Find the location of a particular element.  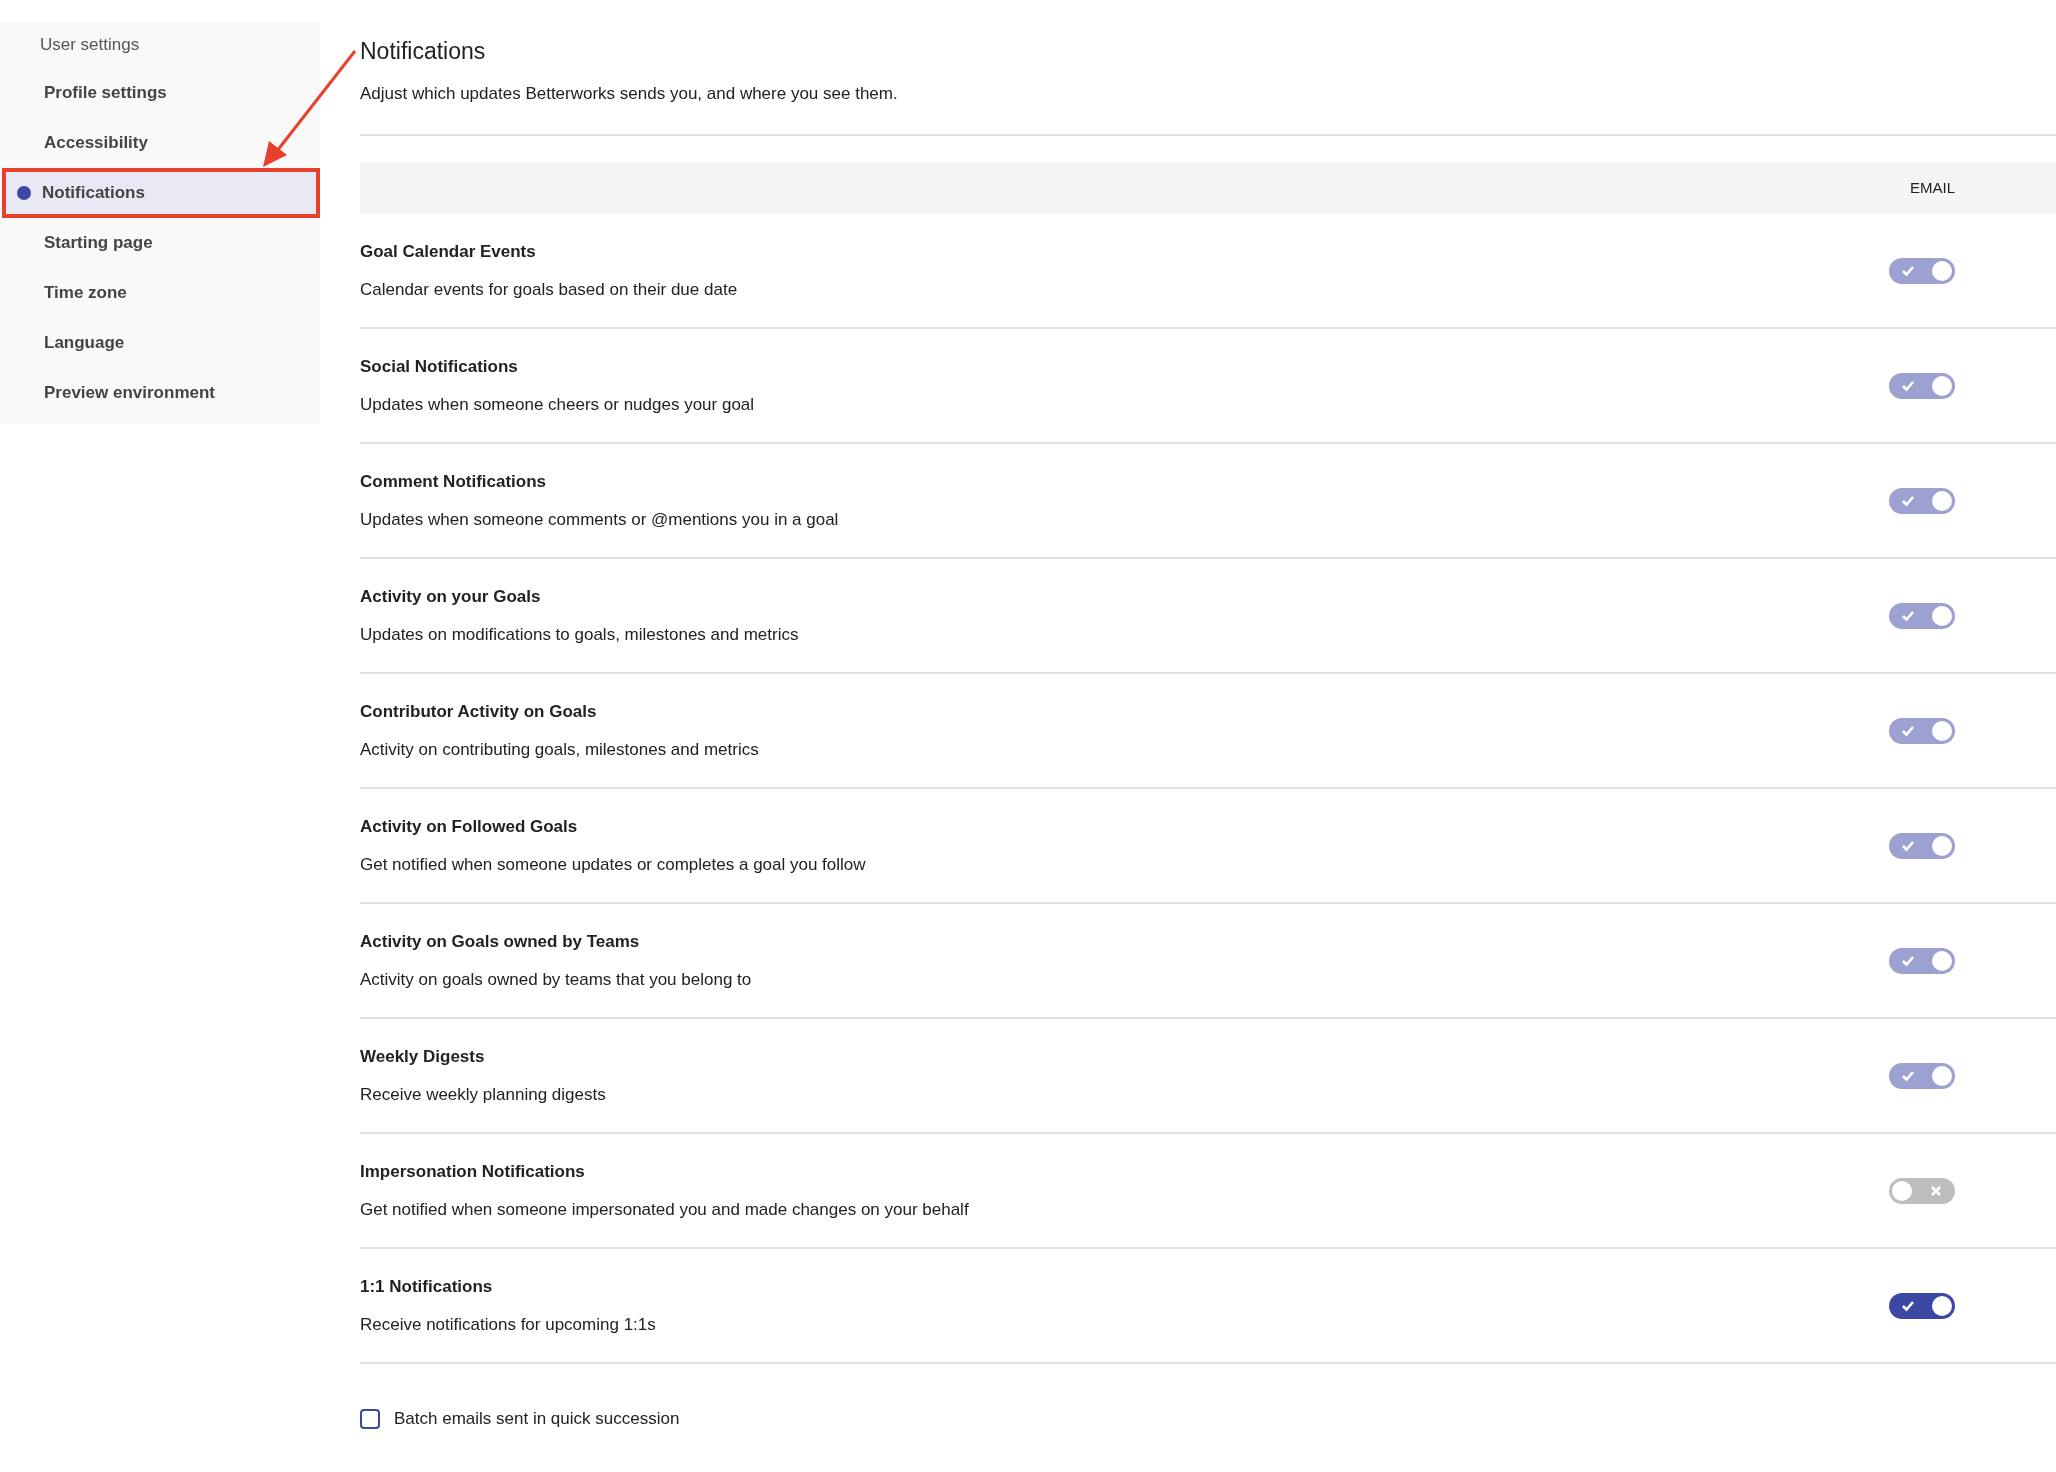

setting-description: Calendar events for goals based on their due date is located at coordinates (549, 289).